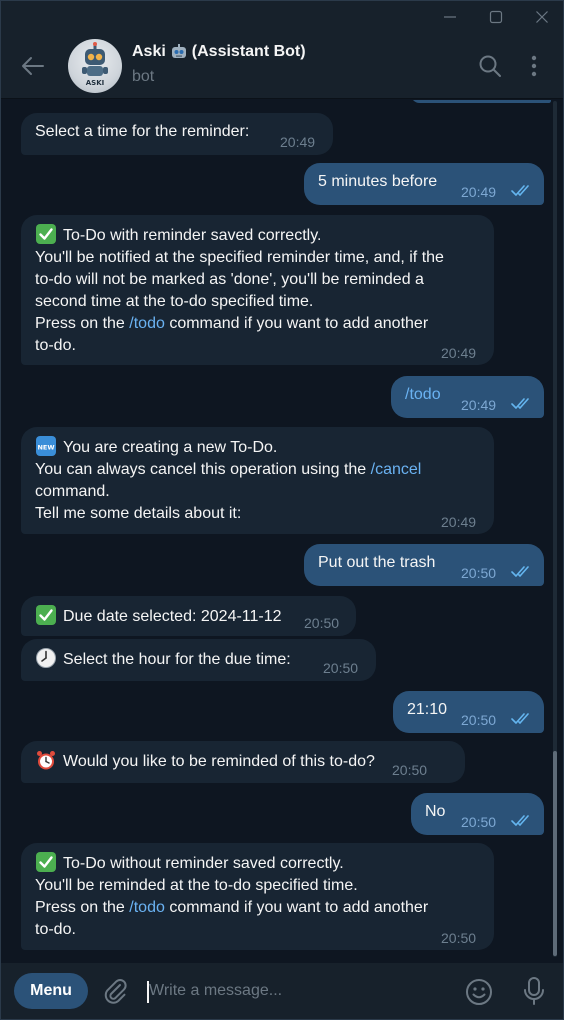  Describe the element at coordinates (534, 991) in the screenshot. I see `microphone-icon` at that location.